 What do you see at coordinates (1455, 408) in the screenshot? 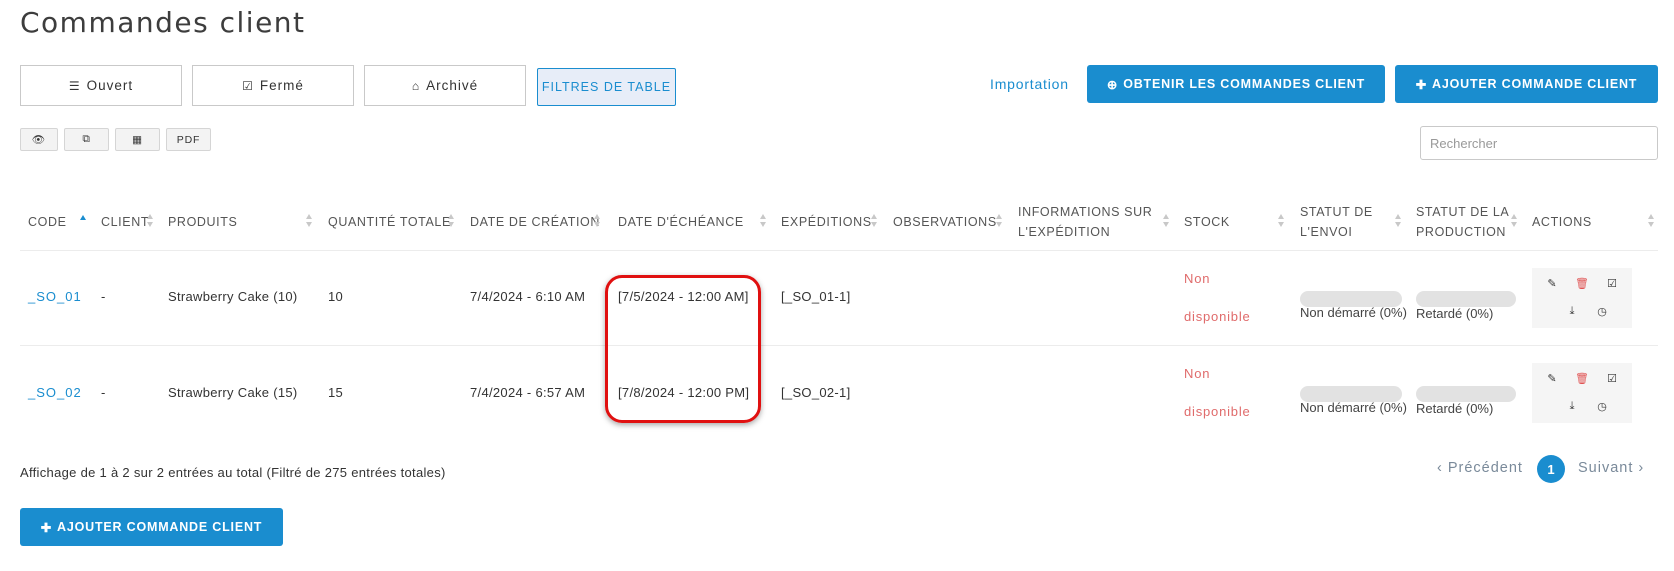
I see `row-2-prod-label: Retardé (0%)` at bounding box center [1455, 408].